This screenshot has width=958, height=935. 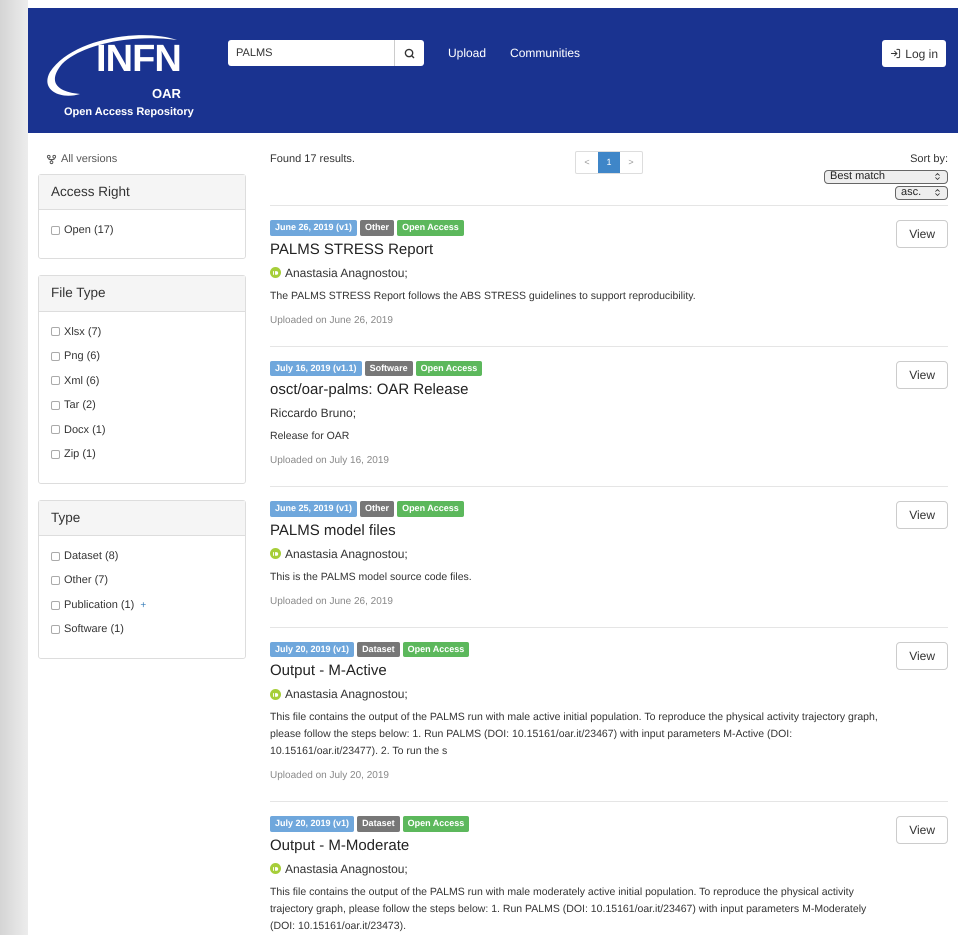 I want to click on nav-link: Upload, so click(x=467, y=53).